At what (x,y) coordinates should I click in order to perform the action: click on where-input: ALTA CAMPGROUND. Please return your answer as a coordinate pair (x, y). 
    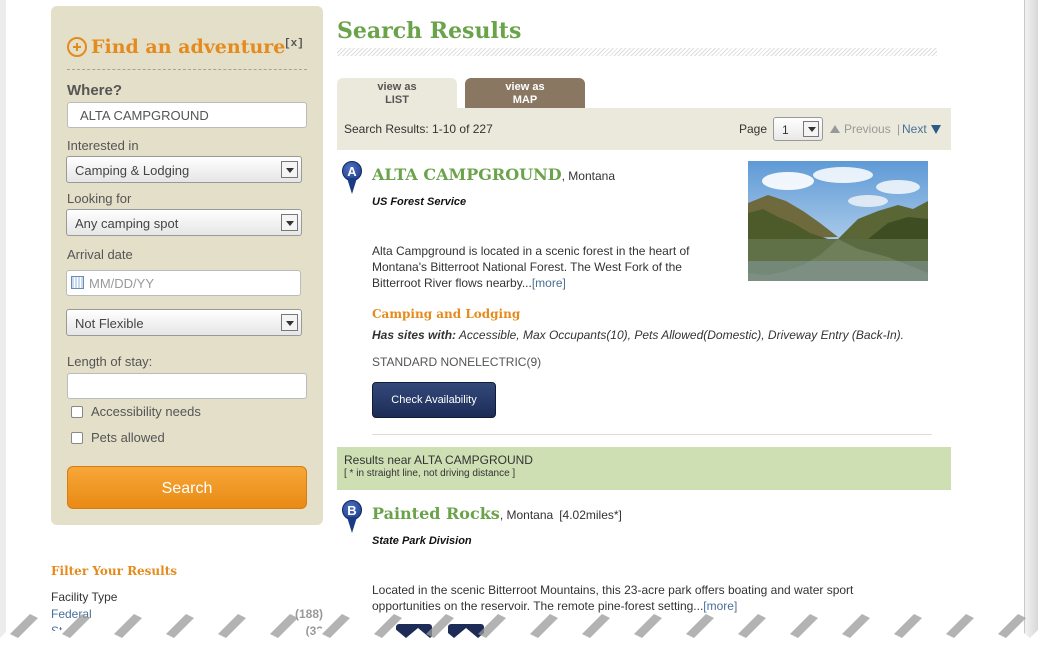
    Looking at the image, I should click on (187, 115).